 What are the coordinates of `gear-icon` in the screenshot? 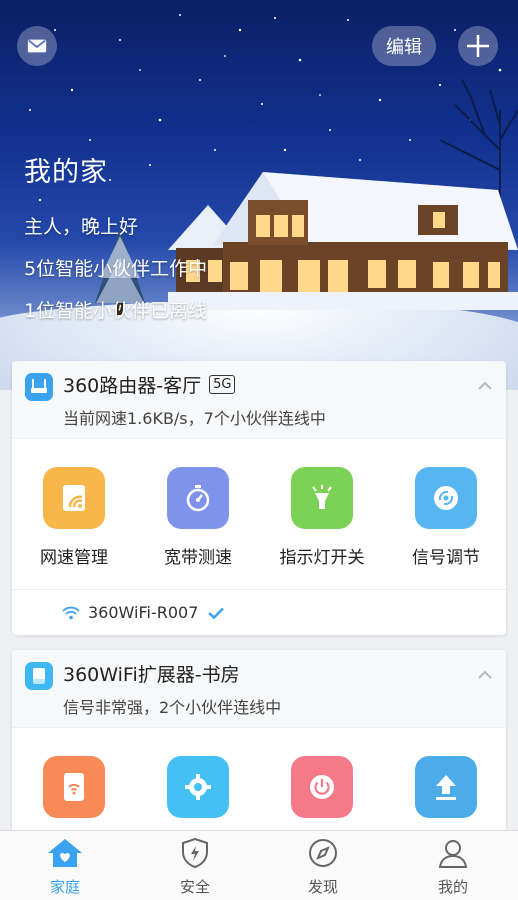 It's located at (198, 787).